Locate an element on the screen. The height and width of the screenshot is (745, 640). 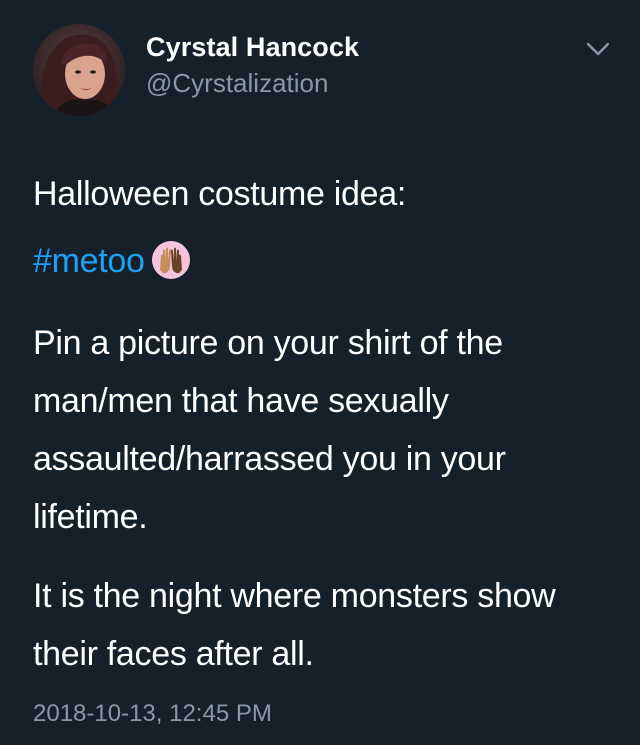
avatar is located at coordinates (79, 70).